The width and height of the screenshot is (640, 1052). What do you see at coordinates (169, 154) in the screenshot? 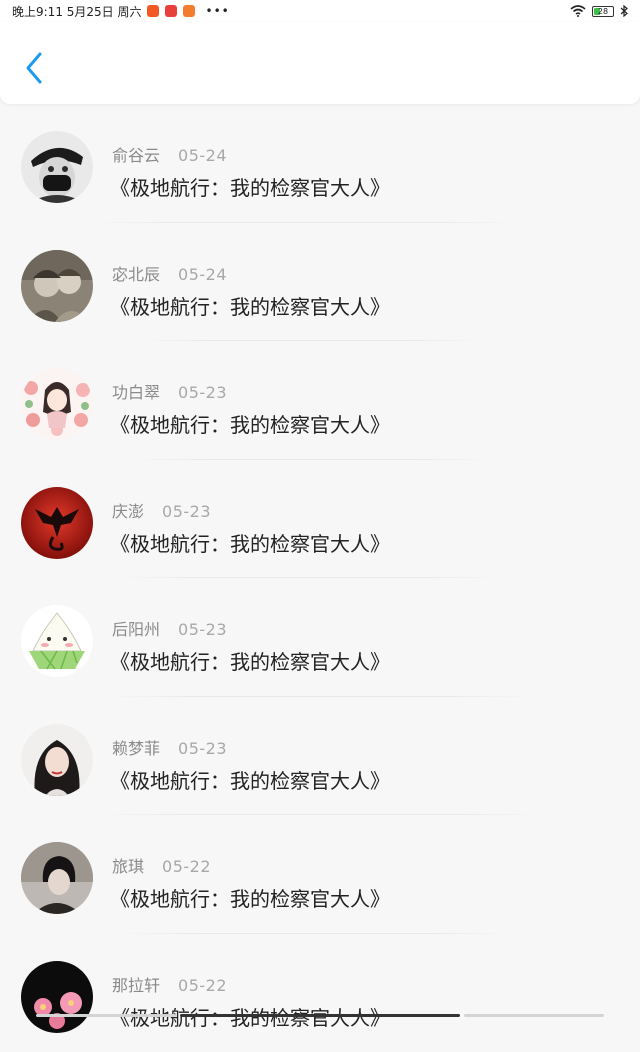
I see `item-meta: 俞谷云 05-24` at bounding box center [169, 154].